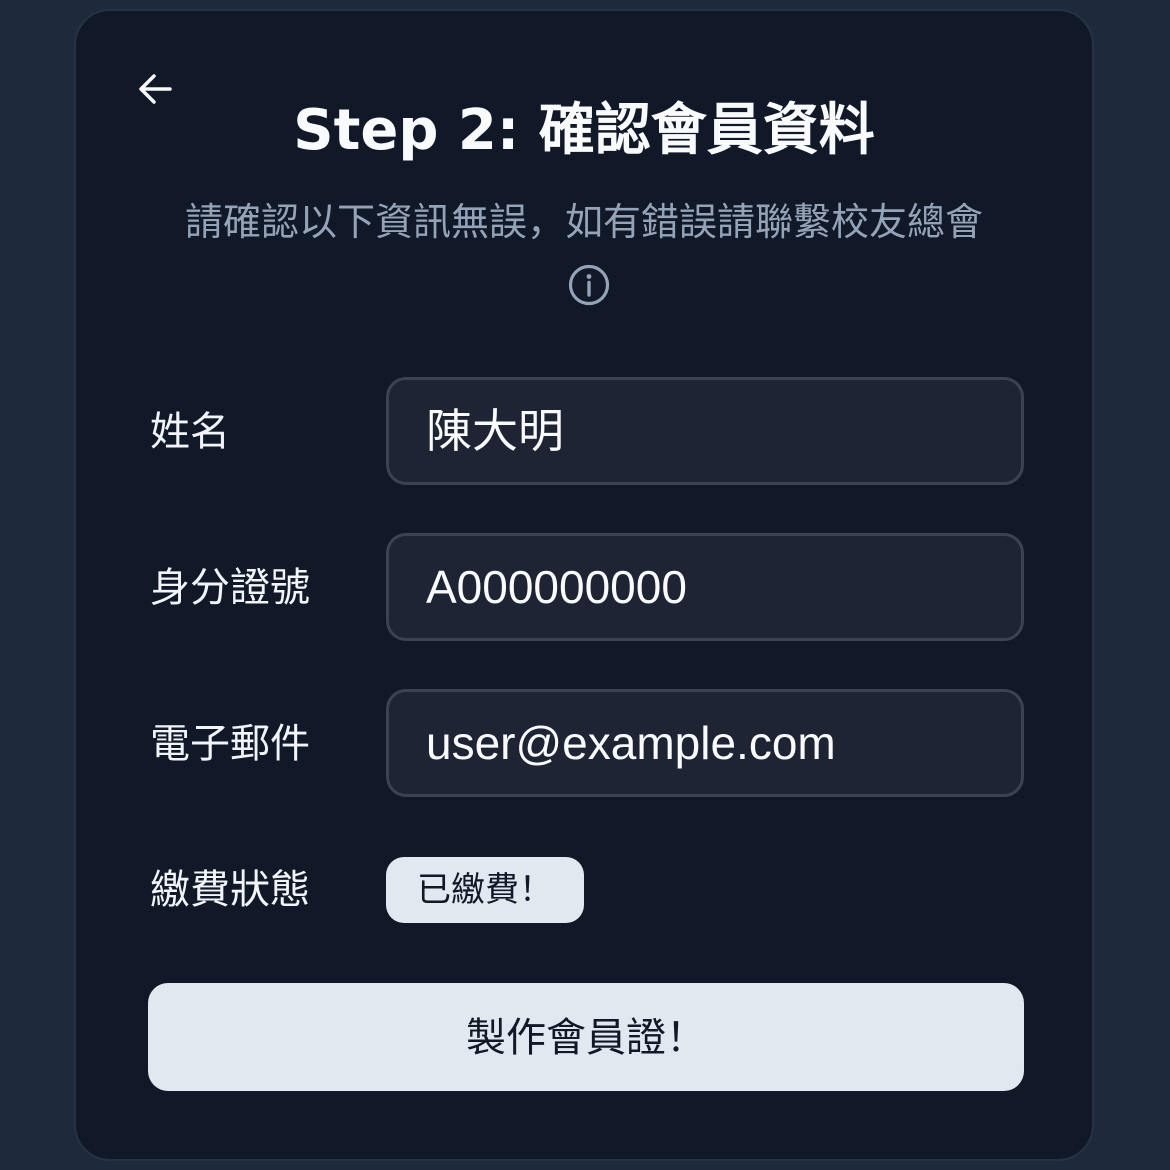 The image size is (1170, 1170). Describe the element at coordinates (705, 431) in the screenshot. I see `name-field: 陳大明` at that location.